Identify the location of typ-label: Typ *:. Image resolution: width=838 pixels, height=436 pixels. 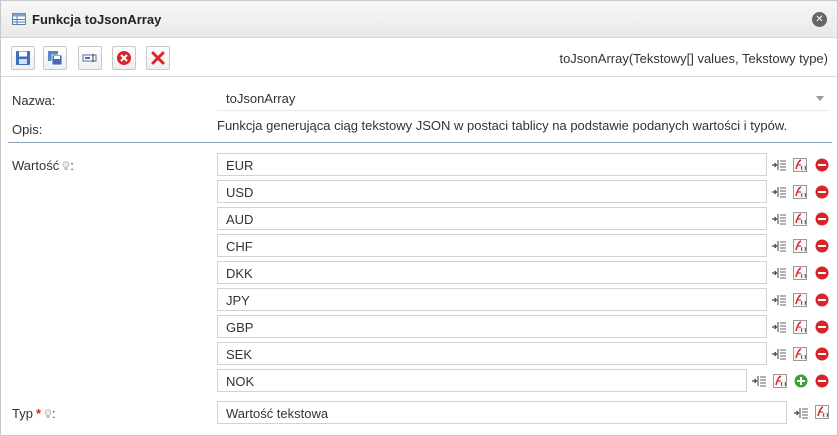
(34, 413).